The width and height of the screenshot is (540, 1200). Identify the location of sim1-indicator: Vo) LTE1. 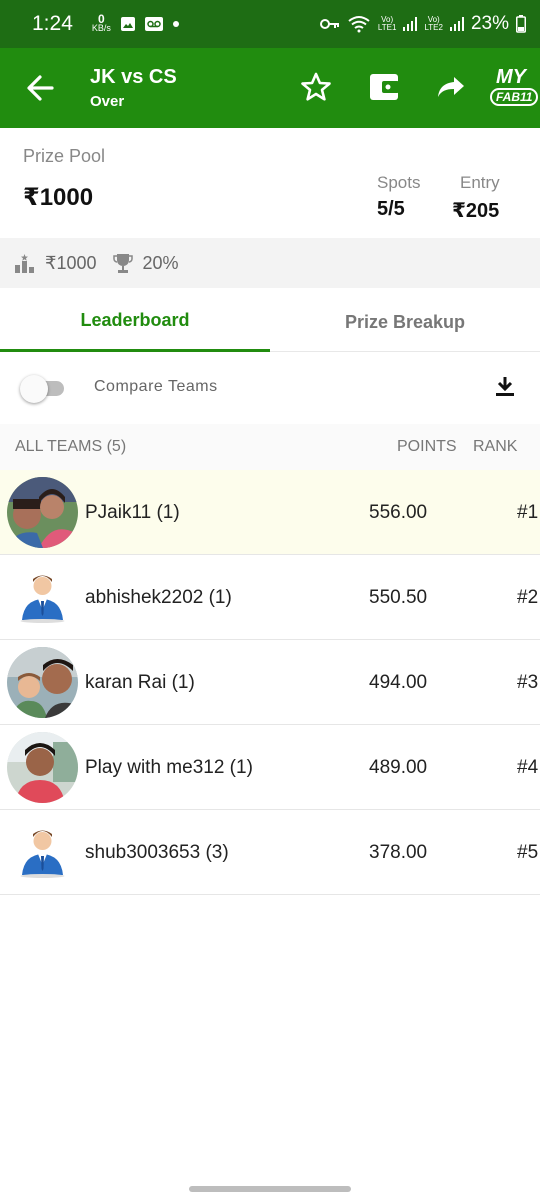
(387, 23).